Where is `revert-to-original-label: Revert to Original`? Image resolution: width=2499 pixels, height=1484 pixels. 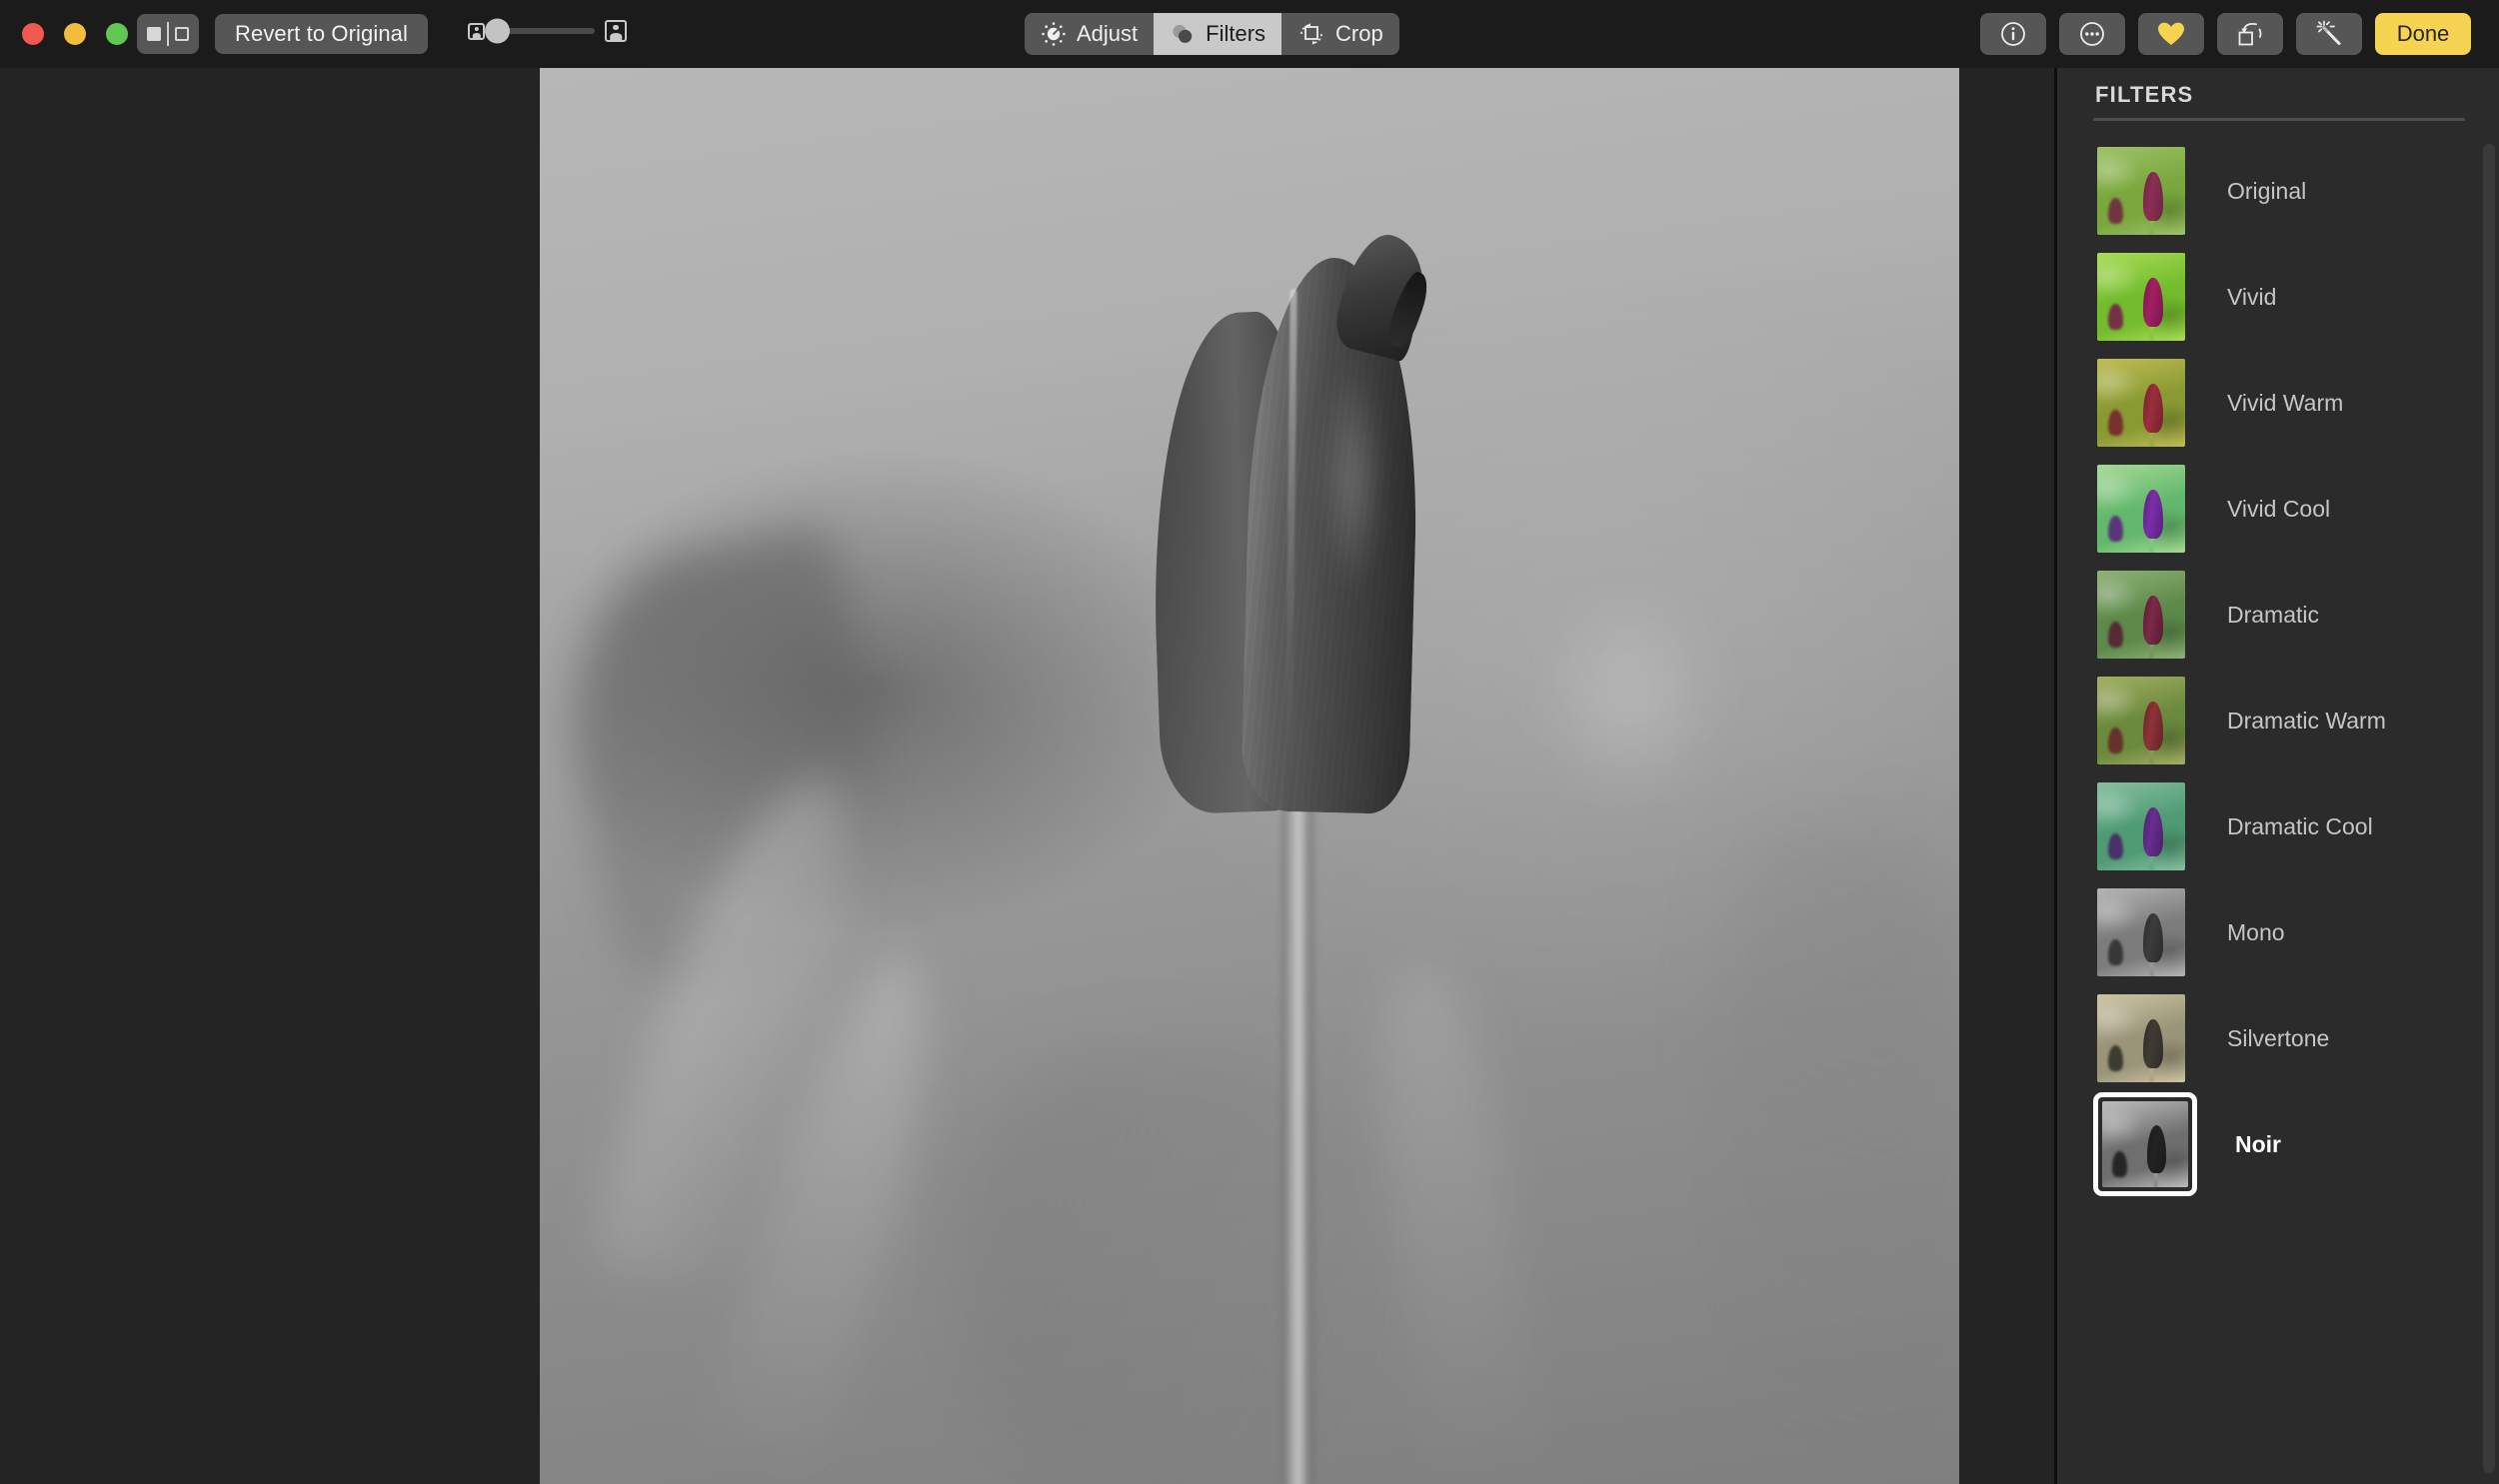 revert-to-original-label: Revert to Original is located at coordinates (321, 33).